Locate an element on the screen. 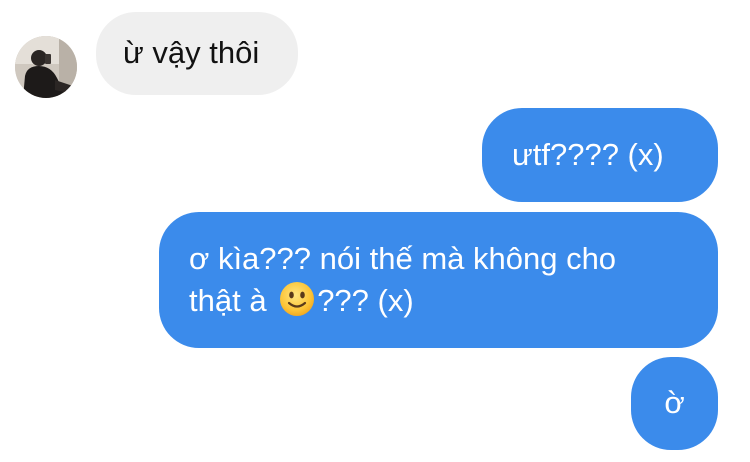  avatar is located at coordinates (46, 67).